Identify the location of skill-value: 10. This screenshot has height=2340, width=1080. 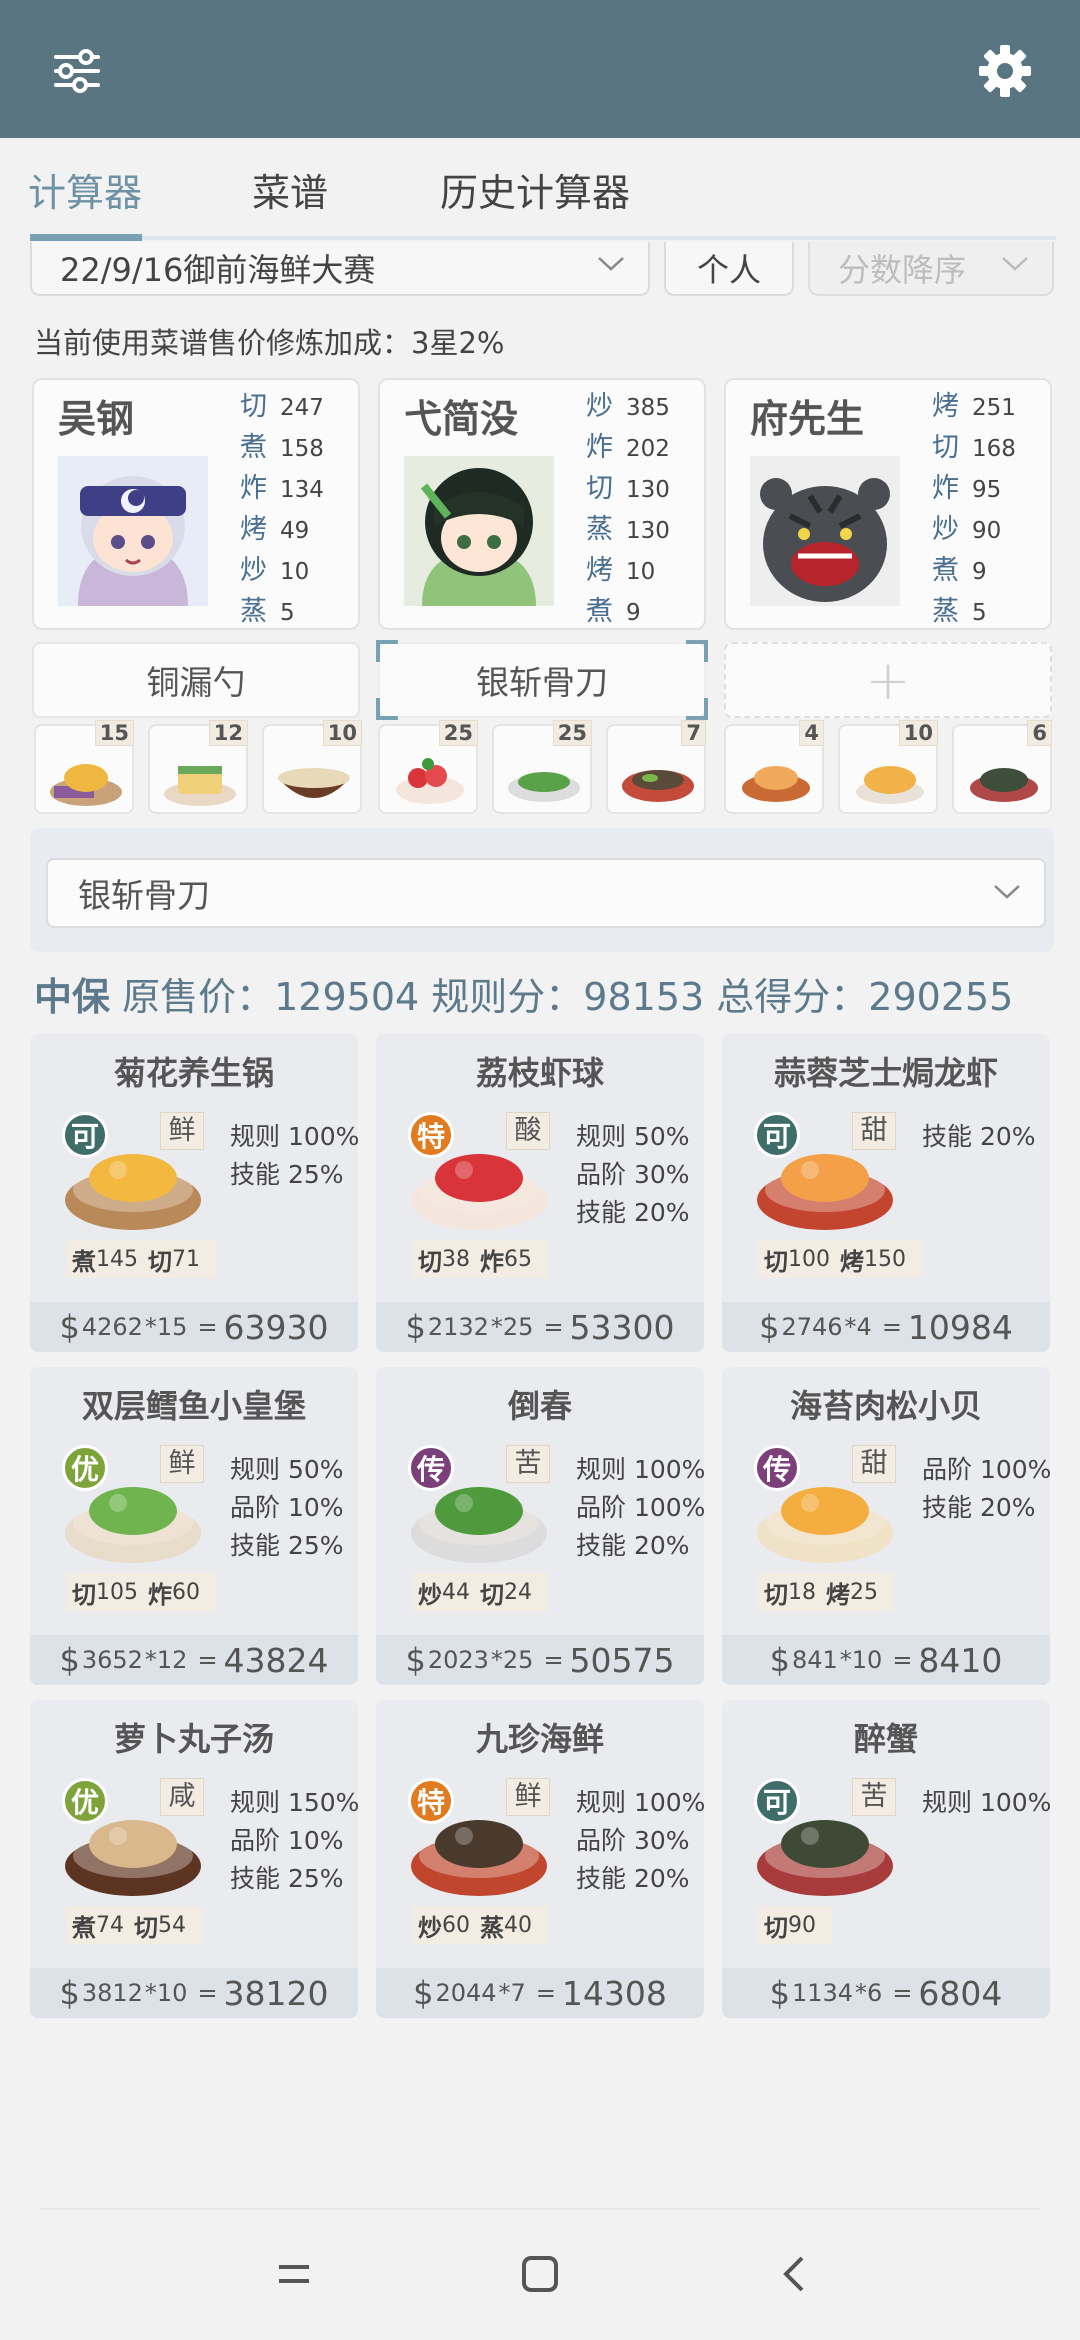
(295, 572).